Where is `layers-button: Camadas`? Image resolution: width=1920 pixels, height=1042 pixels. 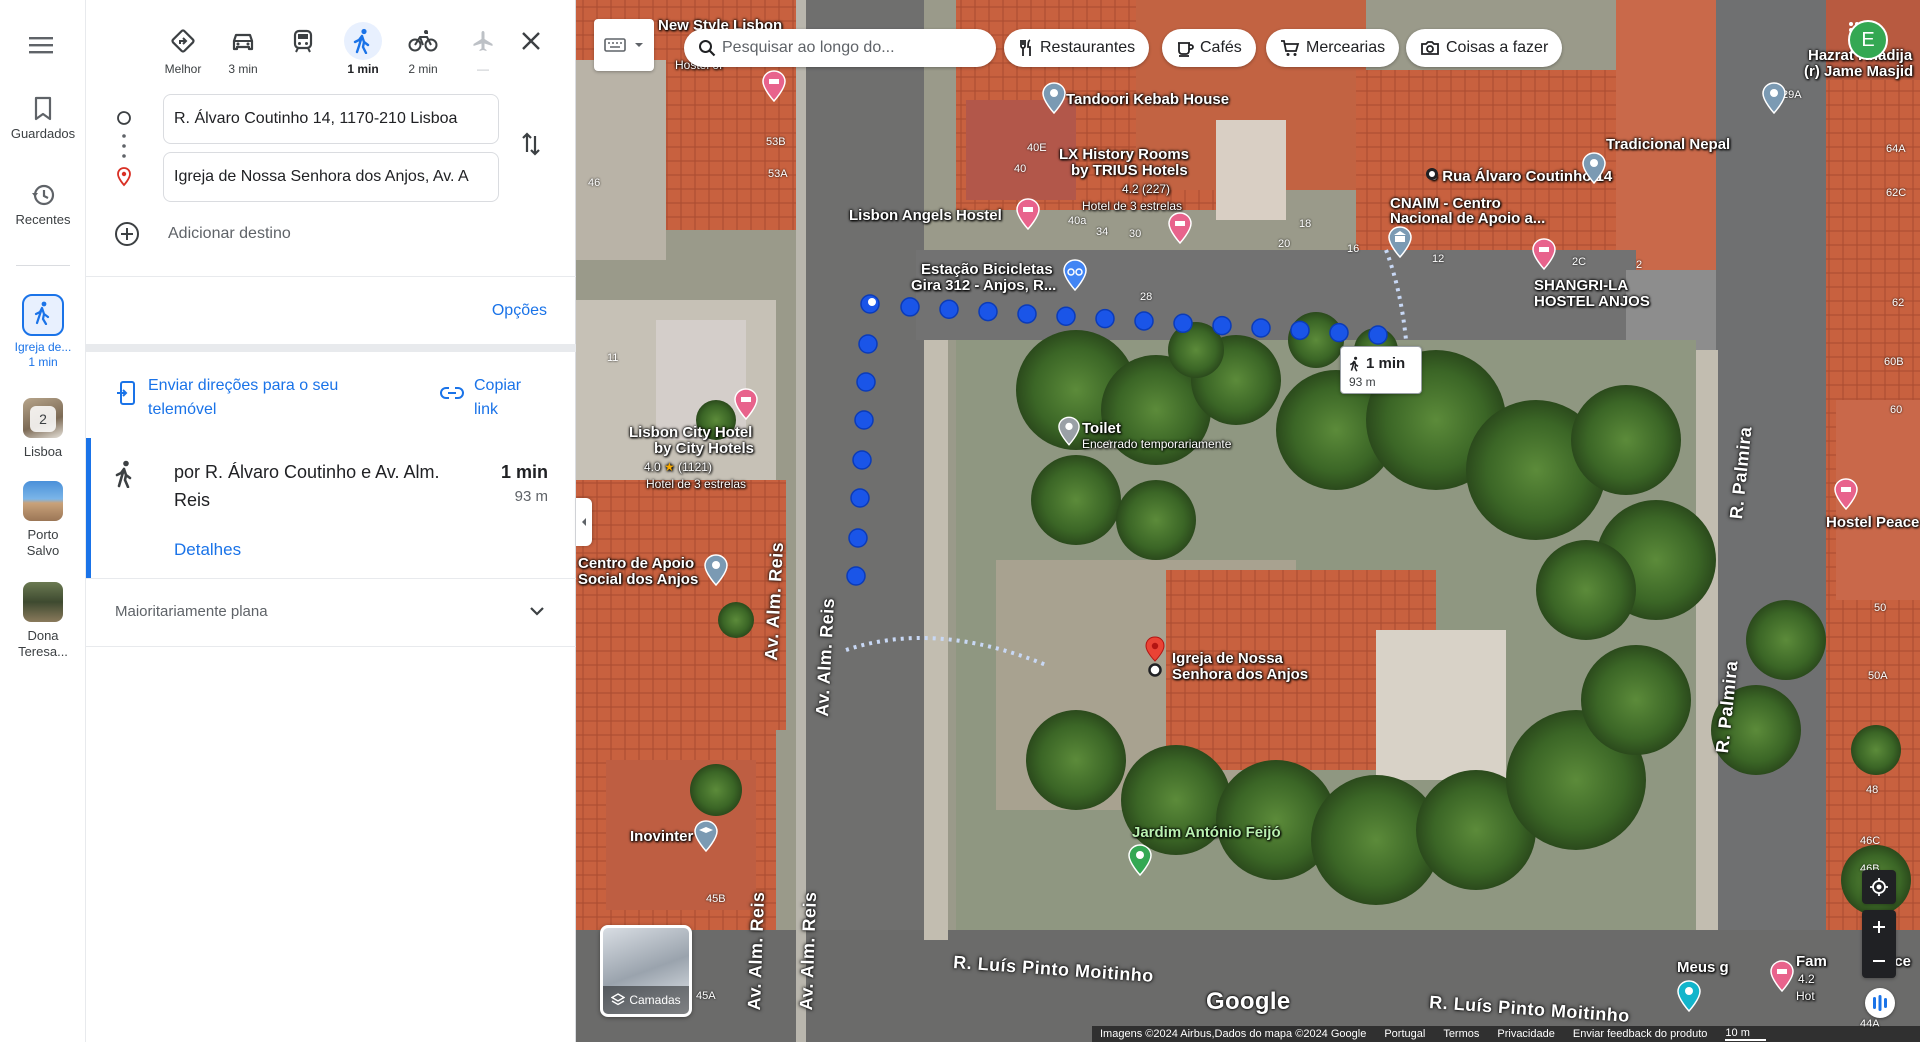
layers-button: Camadas is located at coordinates (646, 971).